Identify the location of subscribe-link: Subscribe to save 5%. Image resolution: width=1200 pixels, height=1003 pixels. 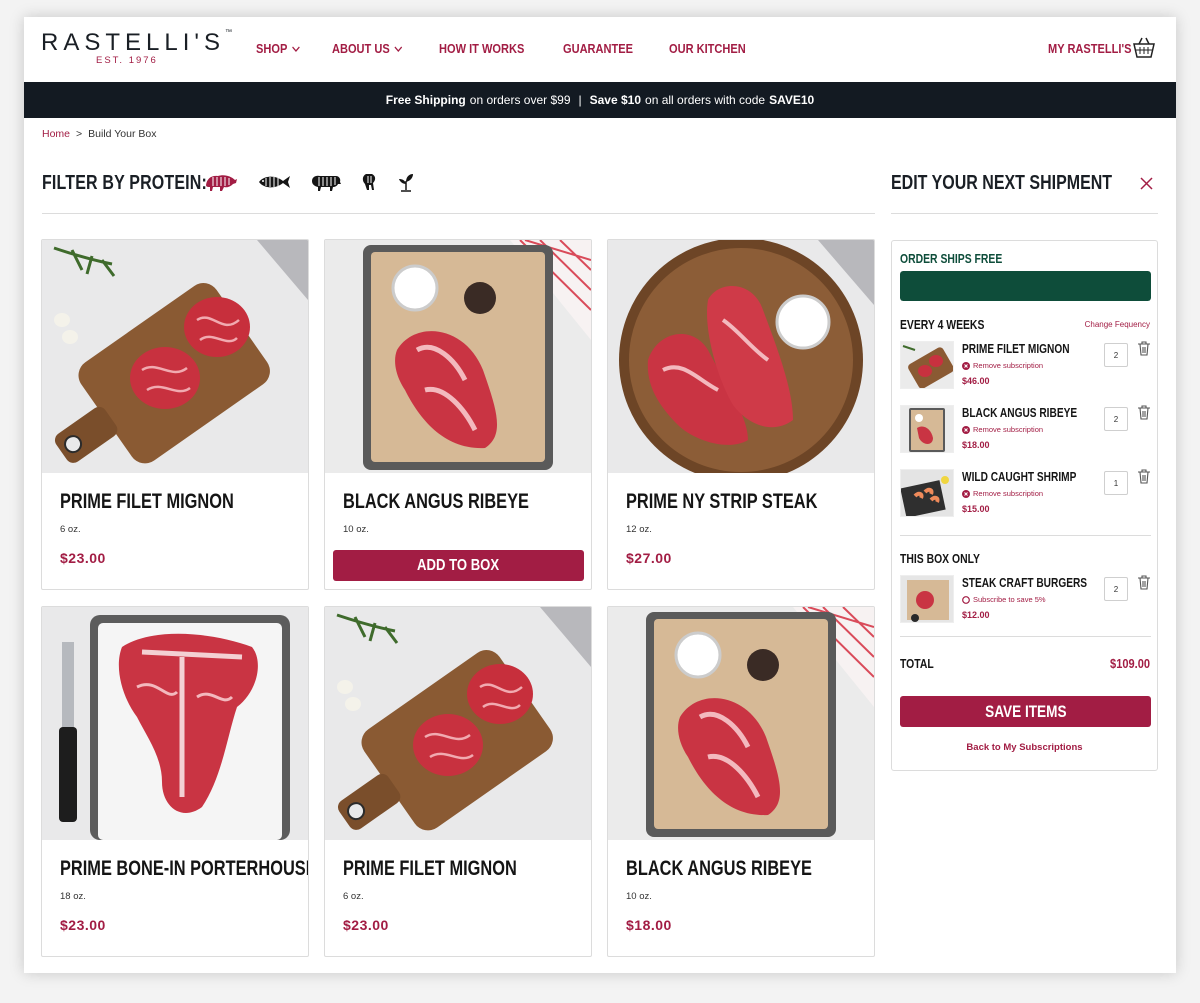
(1004, 599).